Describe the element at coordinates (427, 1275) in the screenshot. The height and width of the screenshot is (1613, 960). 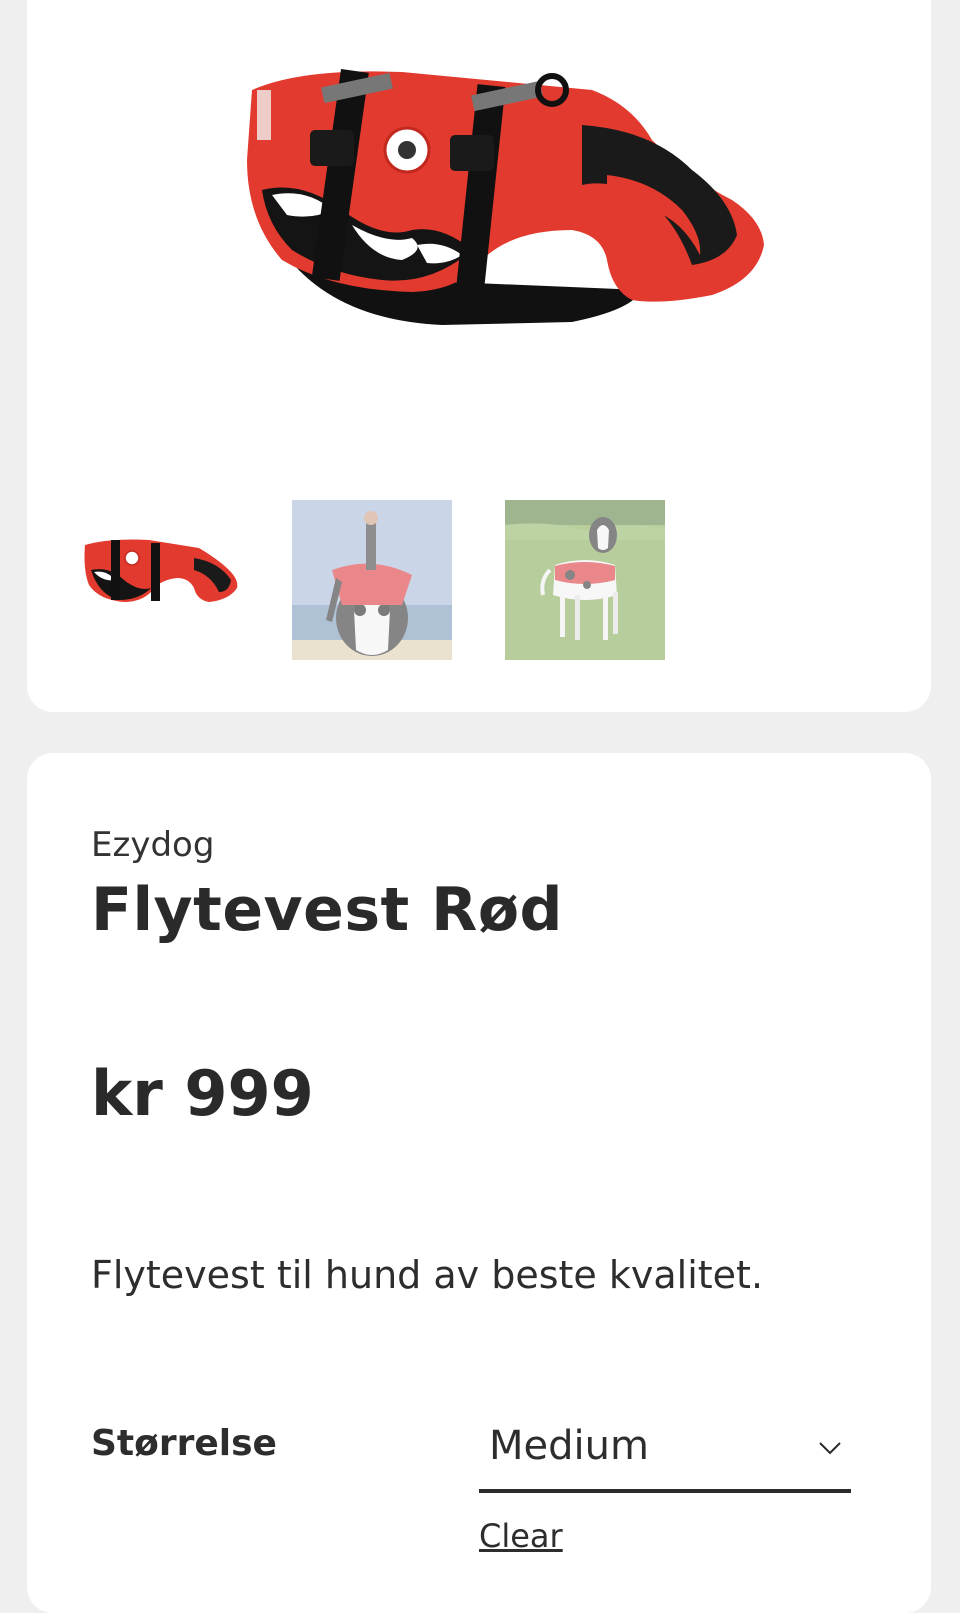
I see `product-description: Flytevest til hund av beste kvalitet.` at that location.